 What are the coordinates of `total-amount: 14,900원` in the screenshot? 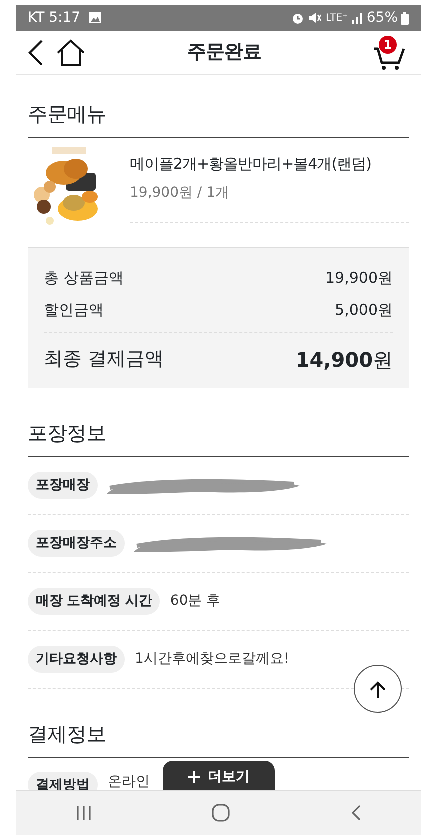 It's located at (344, 360).